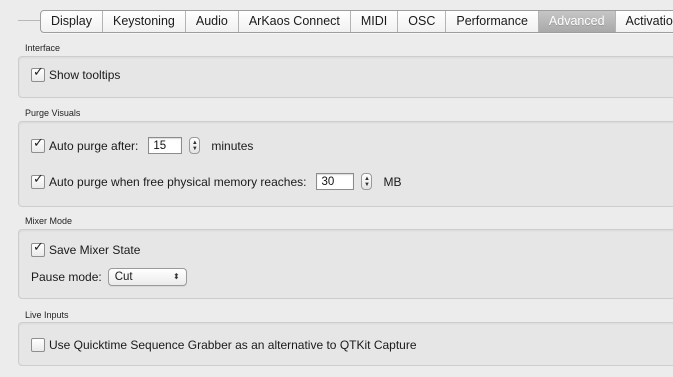  Describe the element at coordinates (49, 221) in the screenshot. I see `section-title-mixer-mode: Mixer Mode` at that location.